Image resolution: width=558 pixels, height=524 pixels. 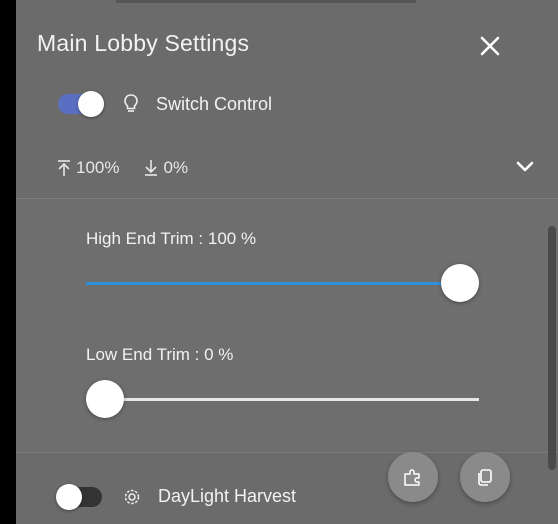 I want to click on copy-icon, so click(x=485, y=477).